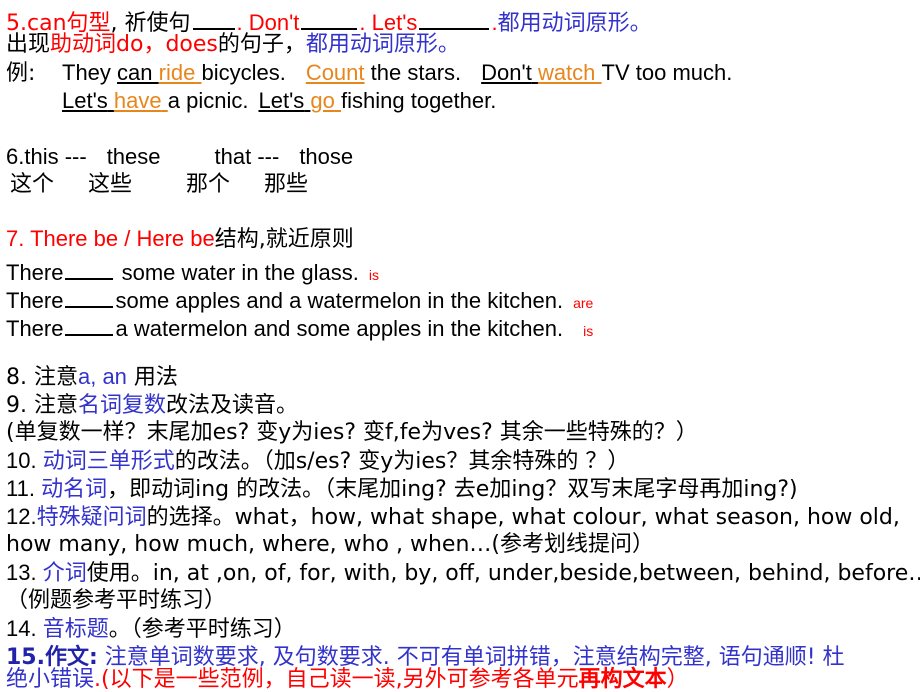 The height and width of the screenshot is (692, 920). I want to click on ex1-tv: TV too much., so click(667, 72).